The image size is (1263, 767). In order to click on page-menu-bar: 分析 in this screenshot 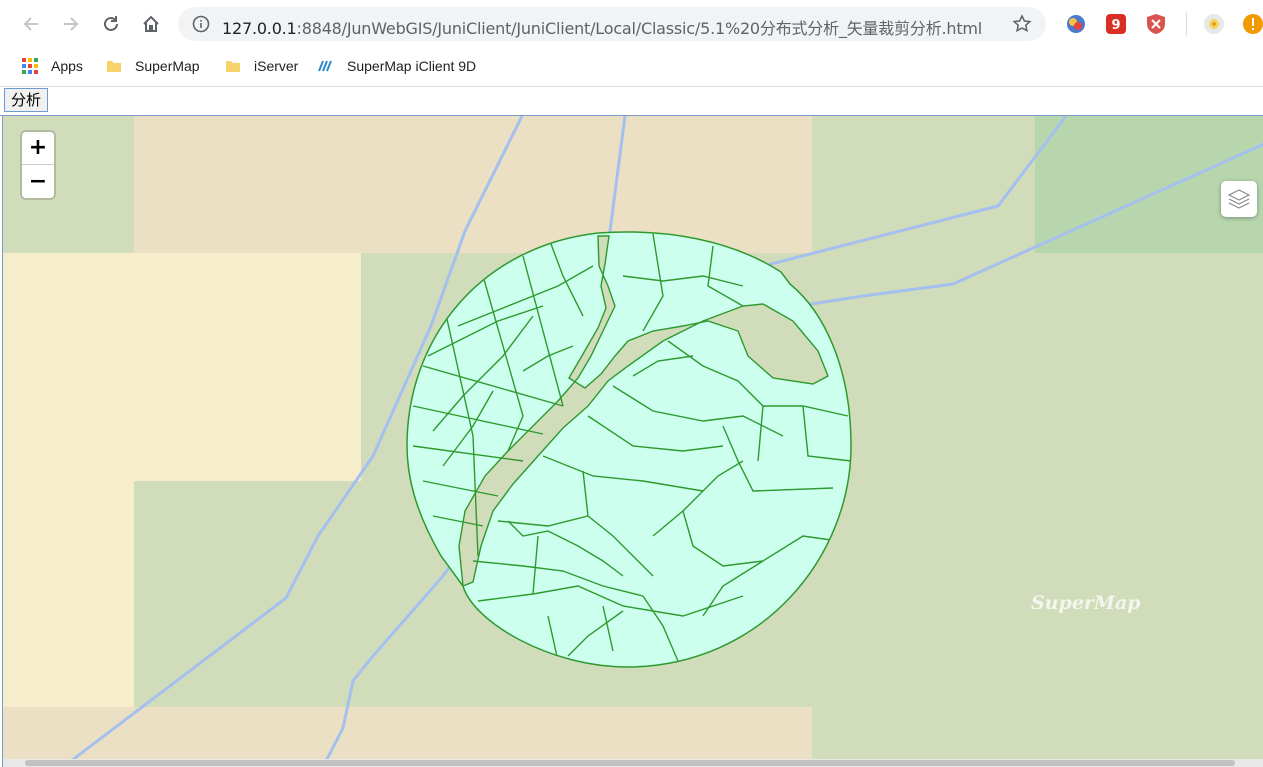, I will do `click(631, 101)`.